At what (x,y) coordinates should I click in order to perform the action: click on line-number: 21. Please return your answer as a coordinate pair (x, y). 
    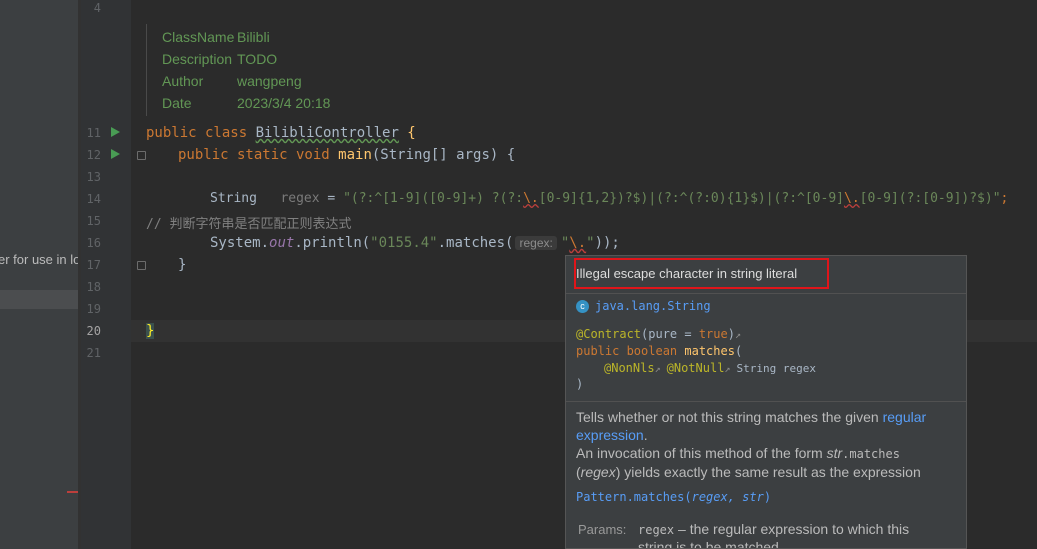
    Looking at the image, I should click on (93, 353).